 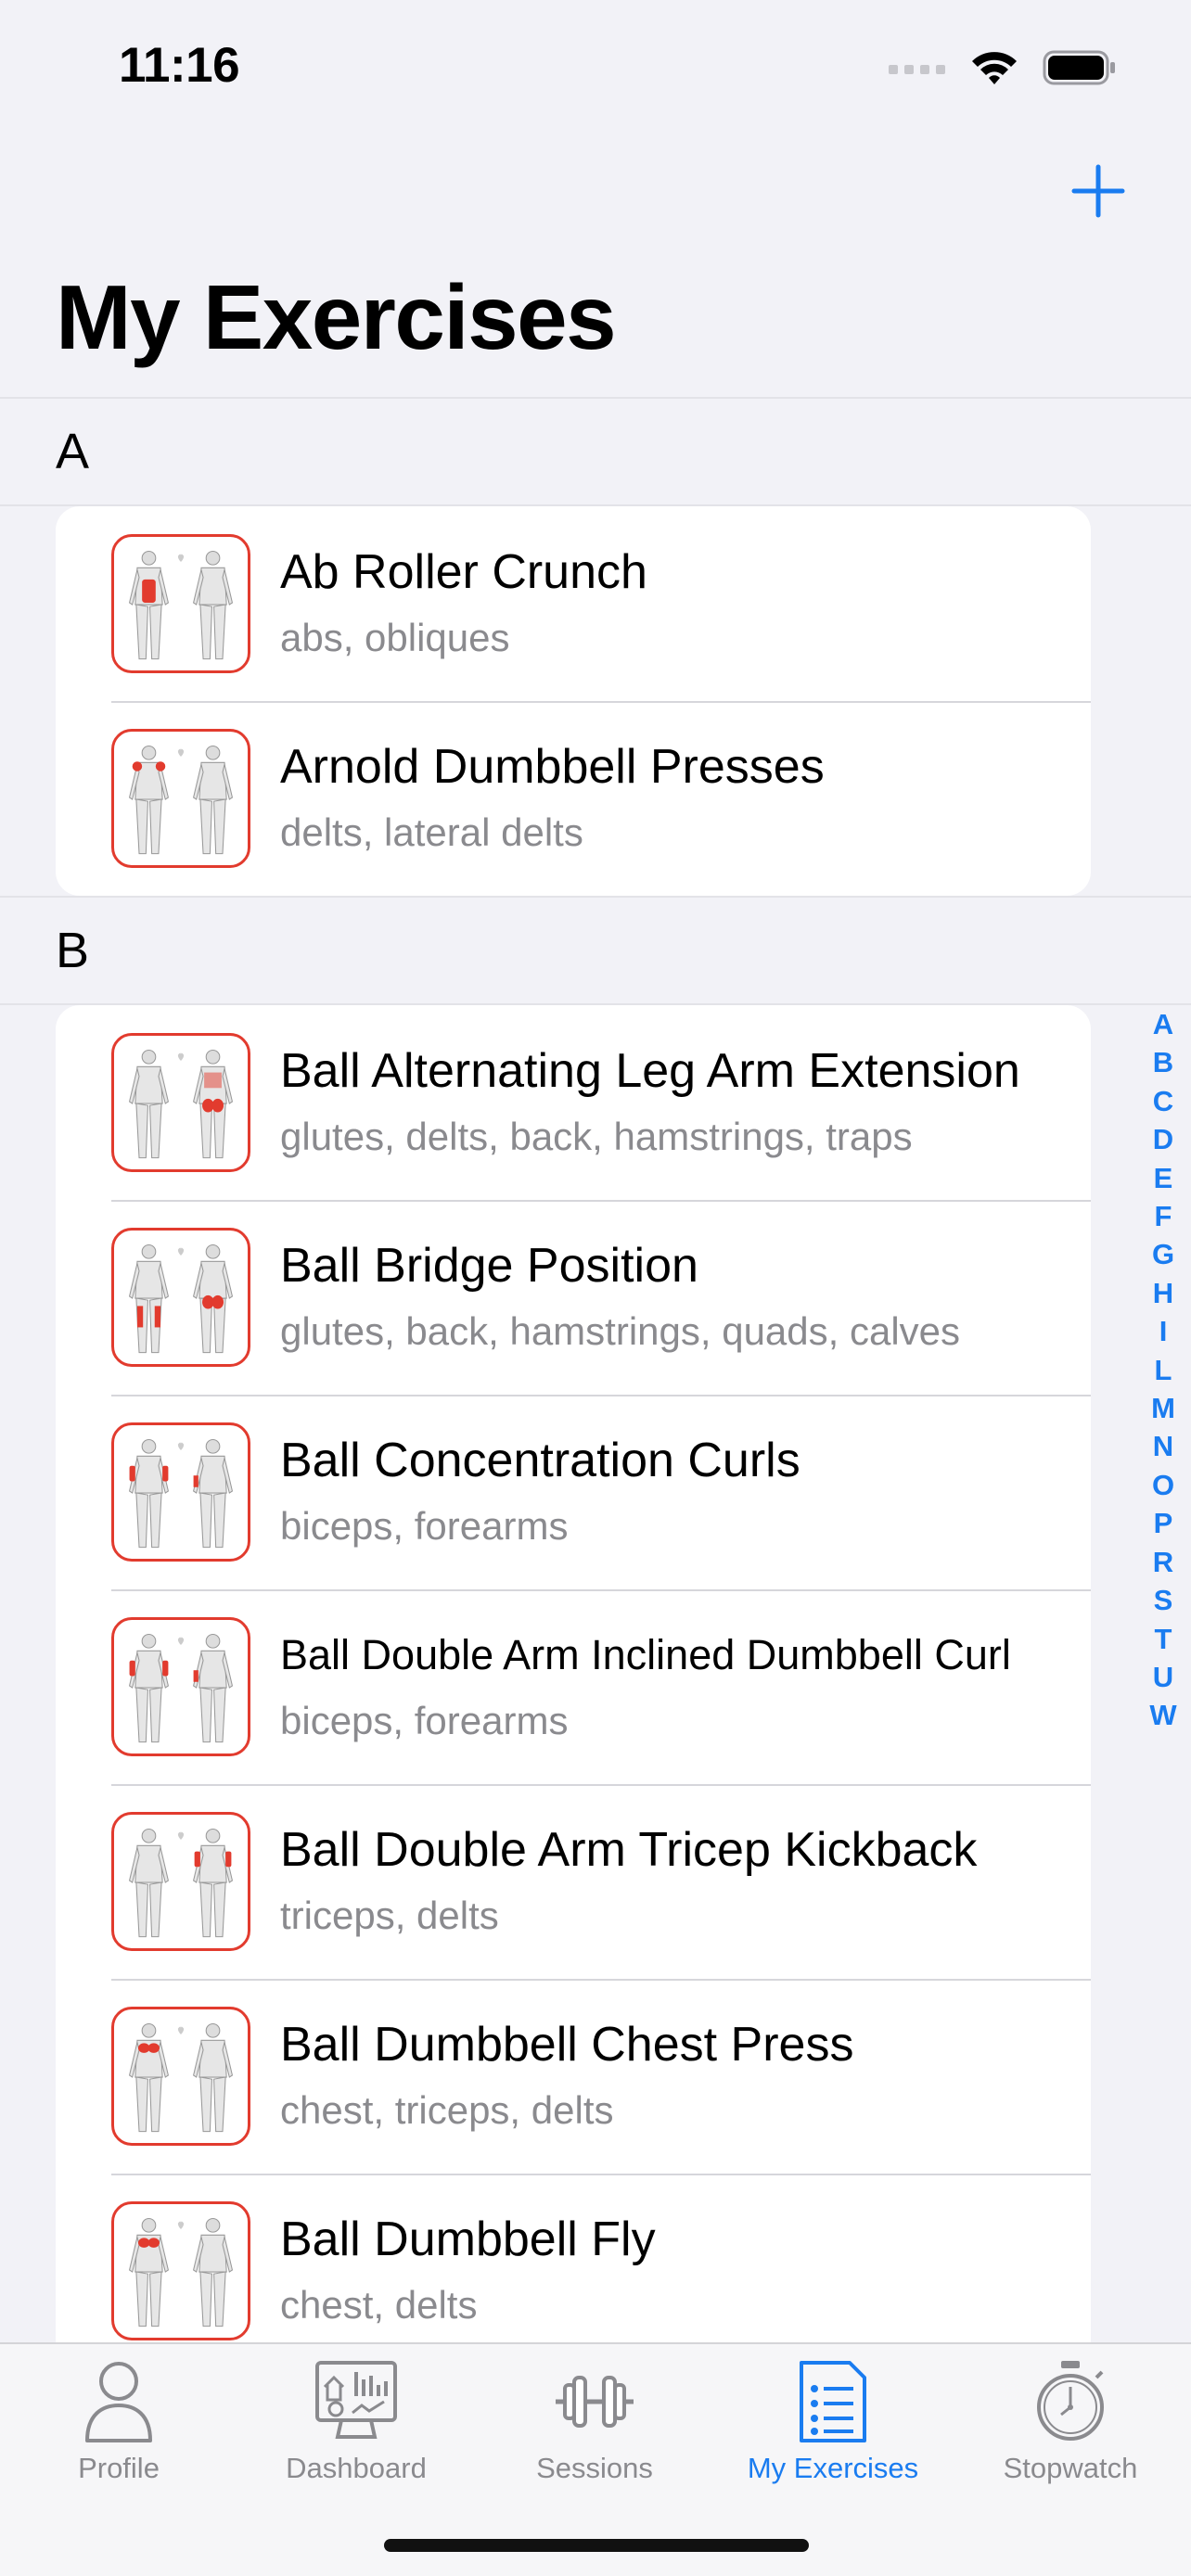 I want to click on status-icons, so click(x=1003, y=68).